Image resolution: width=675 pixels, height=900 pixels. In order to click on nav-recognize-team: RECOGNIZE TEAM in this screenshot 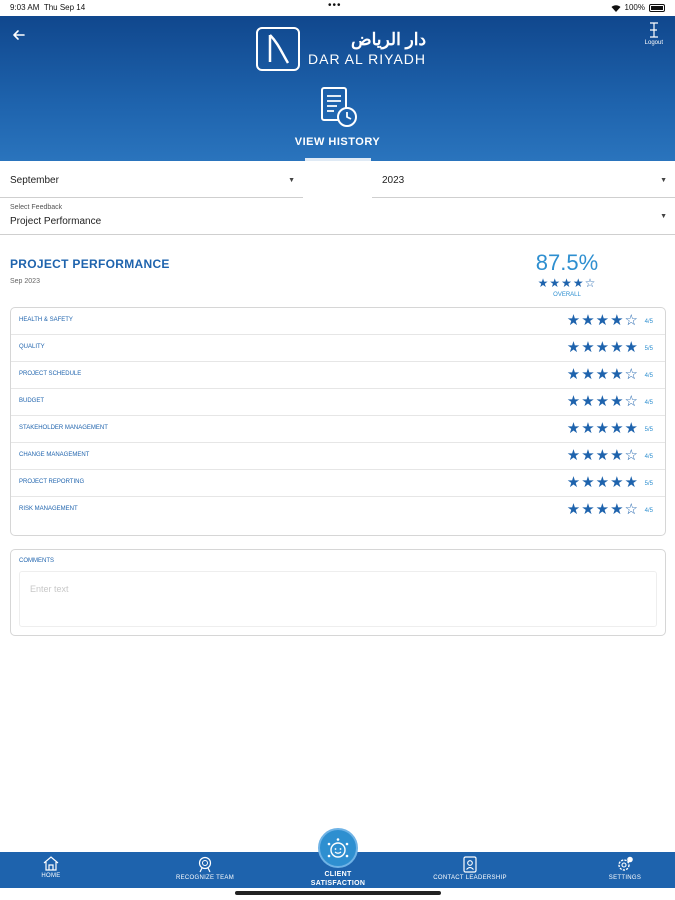, I will do `click(205, 870)`.